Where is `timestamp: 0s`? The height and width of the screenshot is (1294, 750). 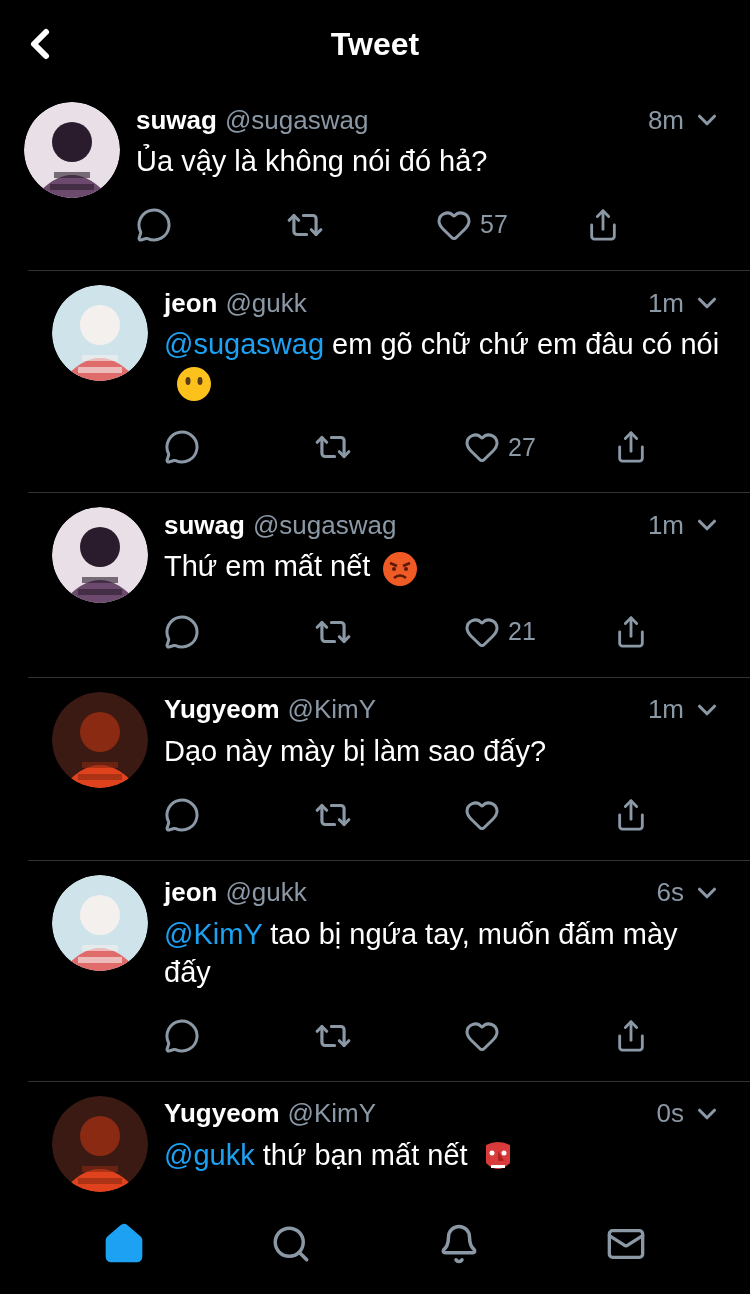
timestamp: 0s is located at coordinates (670, 1114).